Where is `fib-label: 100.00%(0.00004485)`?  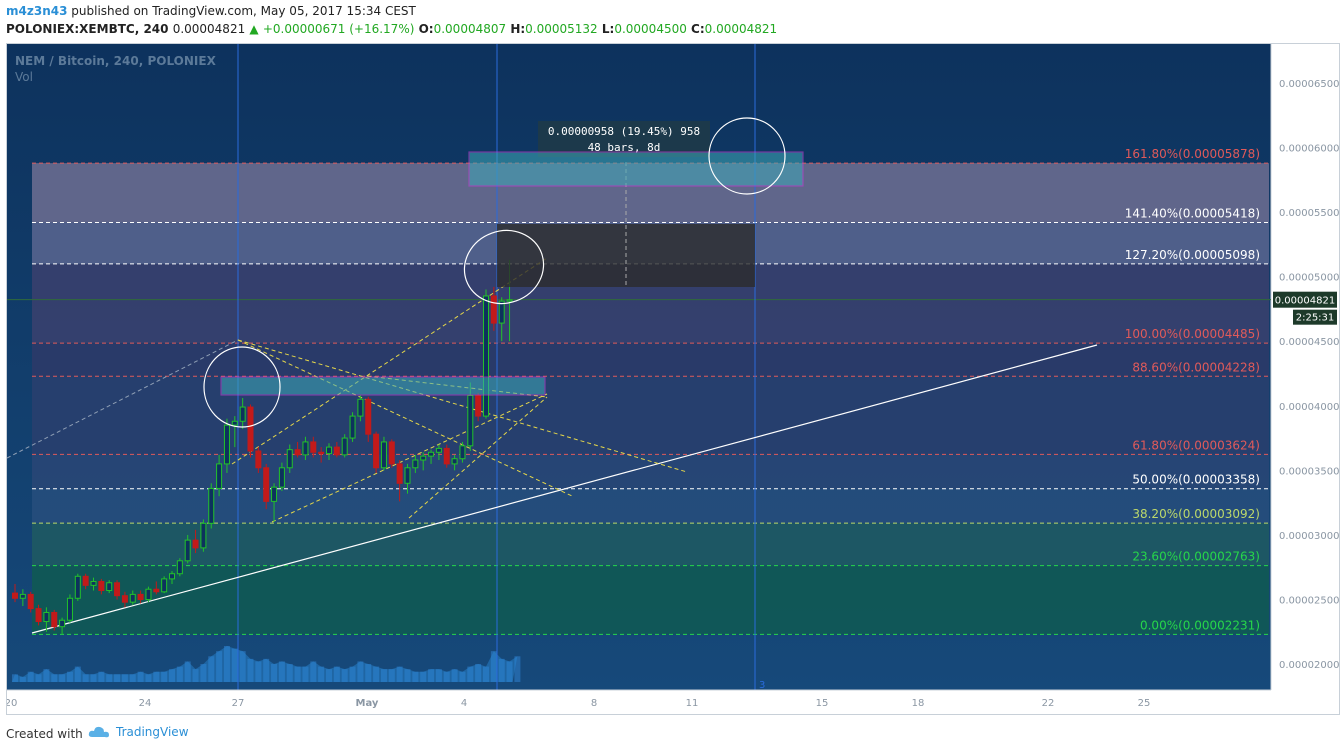 fib-label: 100.00%(0.00004485) is located at coordinates (1192, 334).